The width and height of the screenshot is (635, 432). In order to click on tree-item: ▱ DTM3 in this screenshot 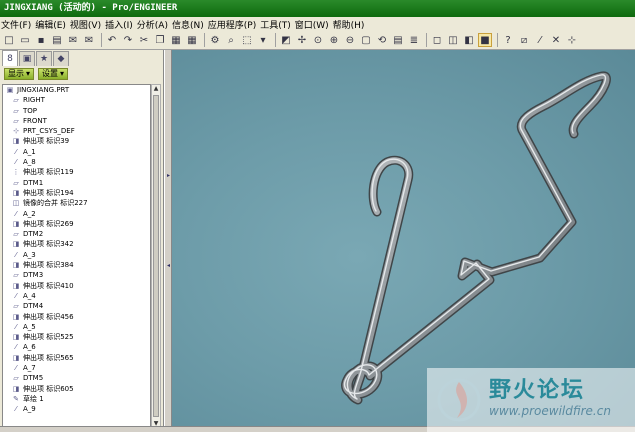, I will do `click(76, 275)`.